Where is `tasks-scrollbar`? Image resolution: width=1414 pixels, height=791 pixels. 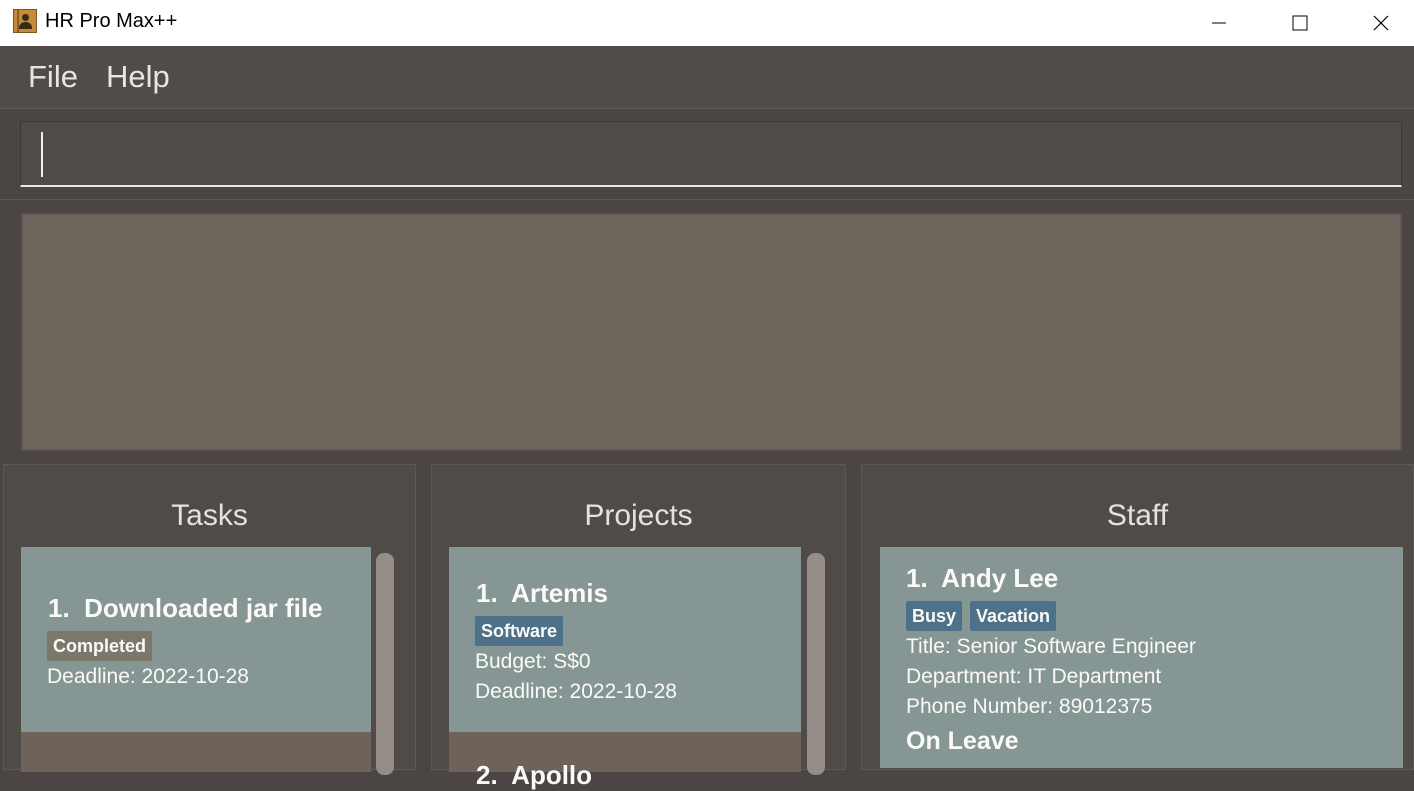
tasks-scrollbar is located at coordinates (385, 664).